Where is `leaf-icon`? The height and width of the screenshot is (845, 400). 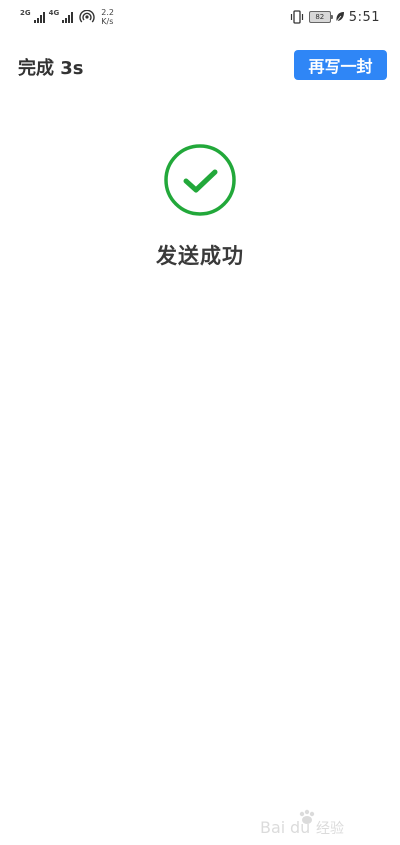 leaf-icon is located at coordinates (339, 17).